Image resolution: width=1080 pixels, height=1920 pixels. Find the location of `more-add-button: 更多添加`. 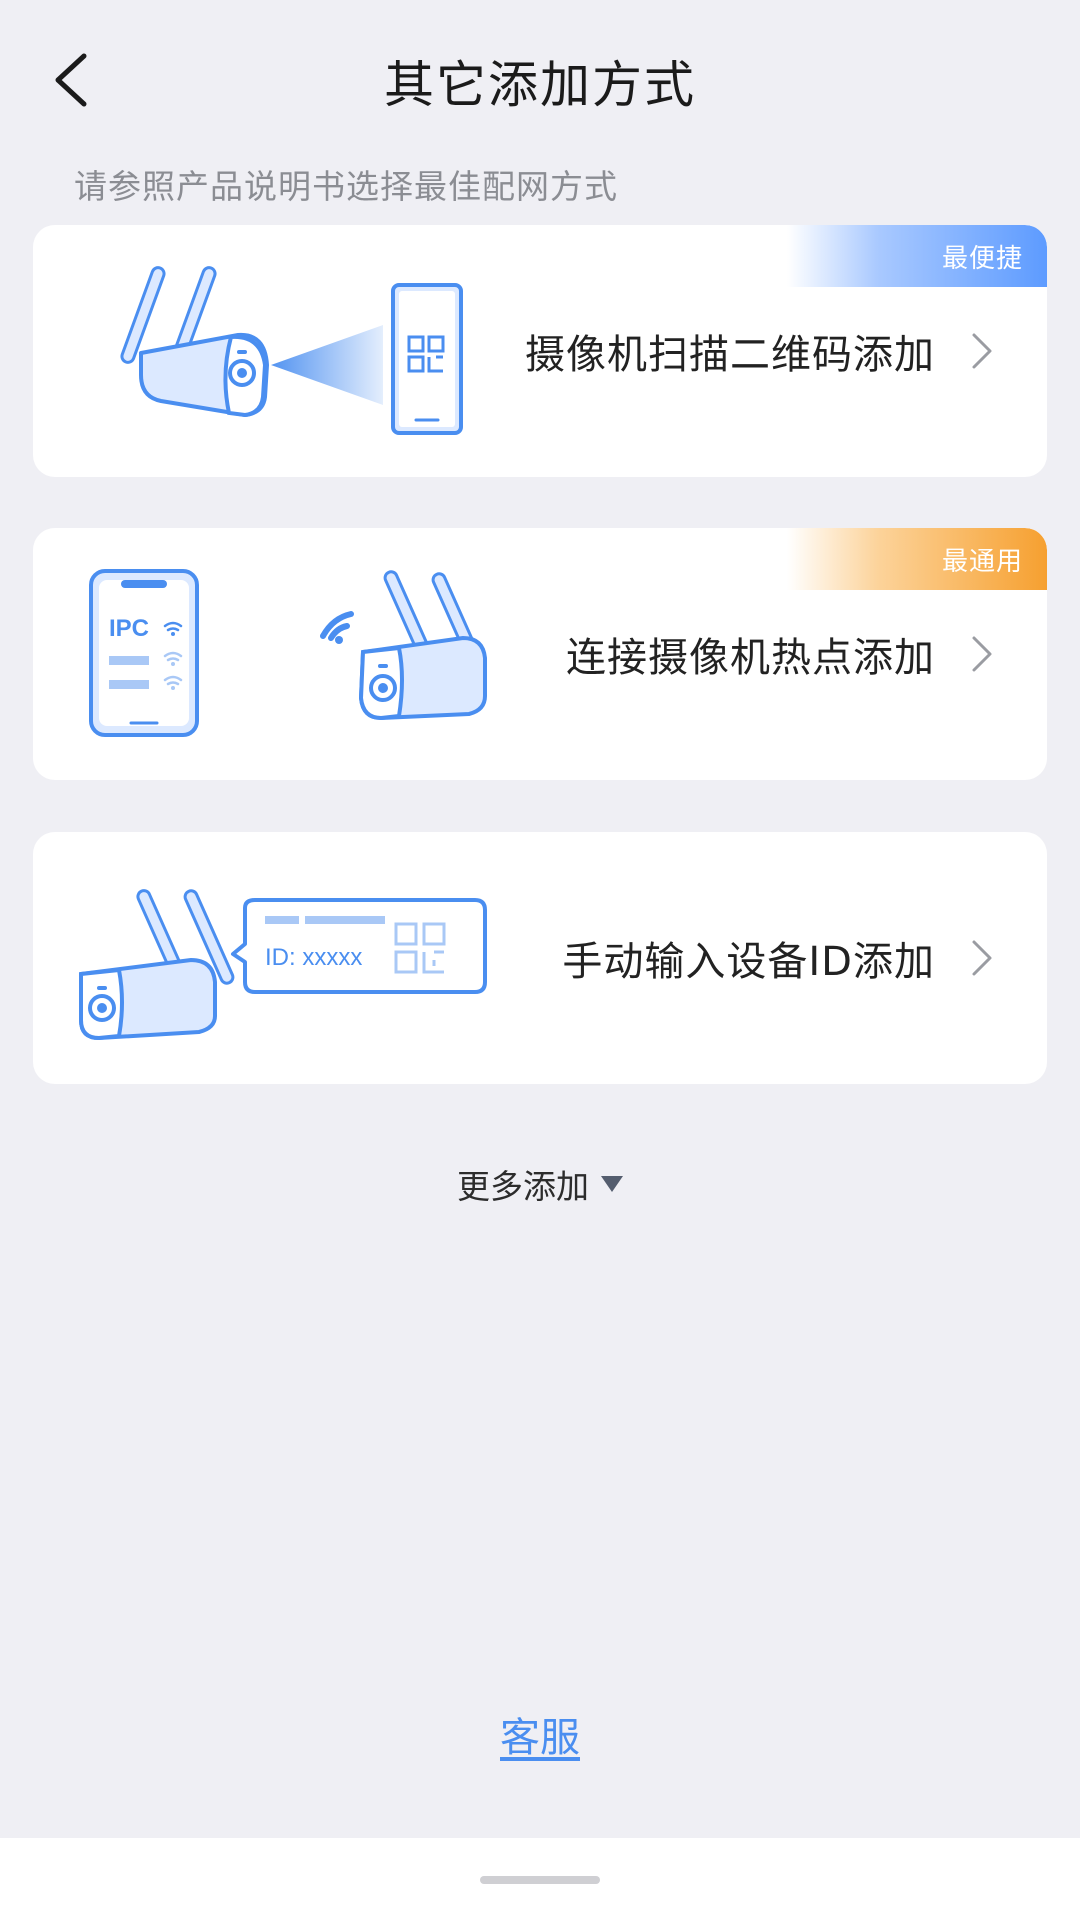

more-add-button: 更多添加 is located at coordinates (540, 1184).